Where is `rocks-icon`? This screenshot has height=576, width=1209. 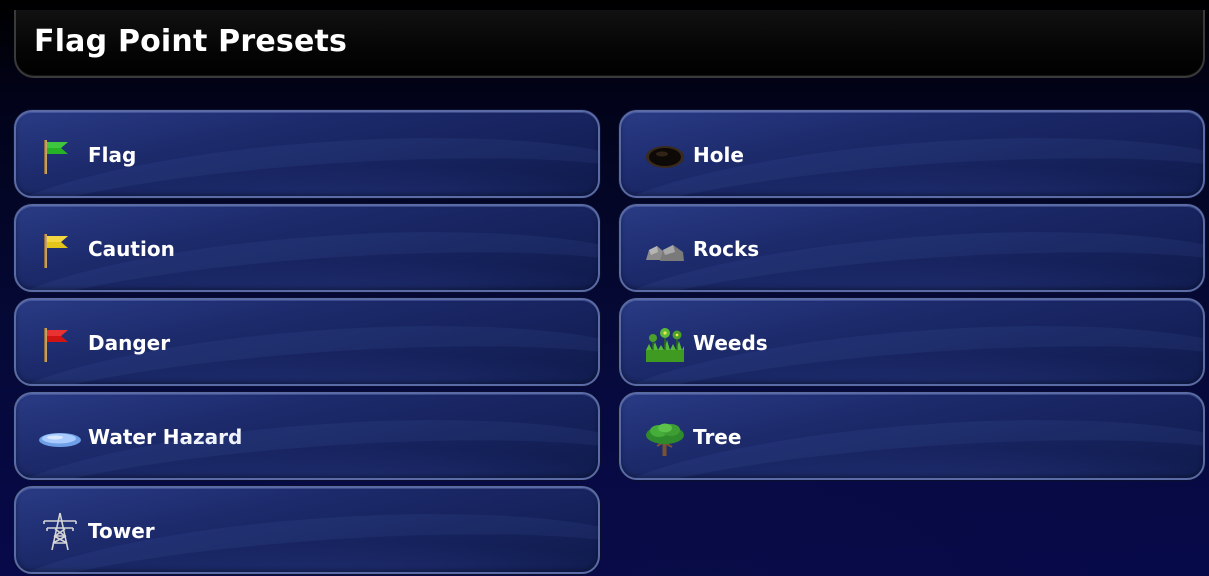 rocks-icon is located at coordinates (665, 250).